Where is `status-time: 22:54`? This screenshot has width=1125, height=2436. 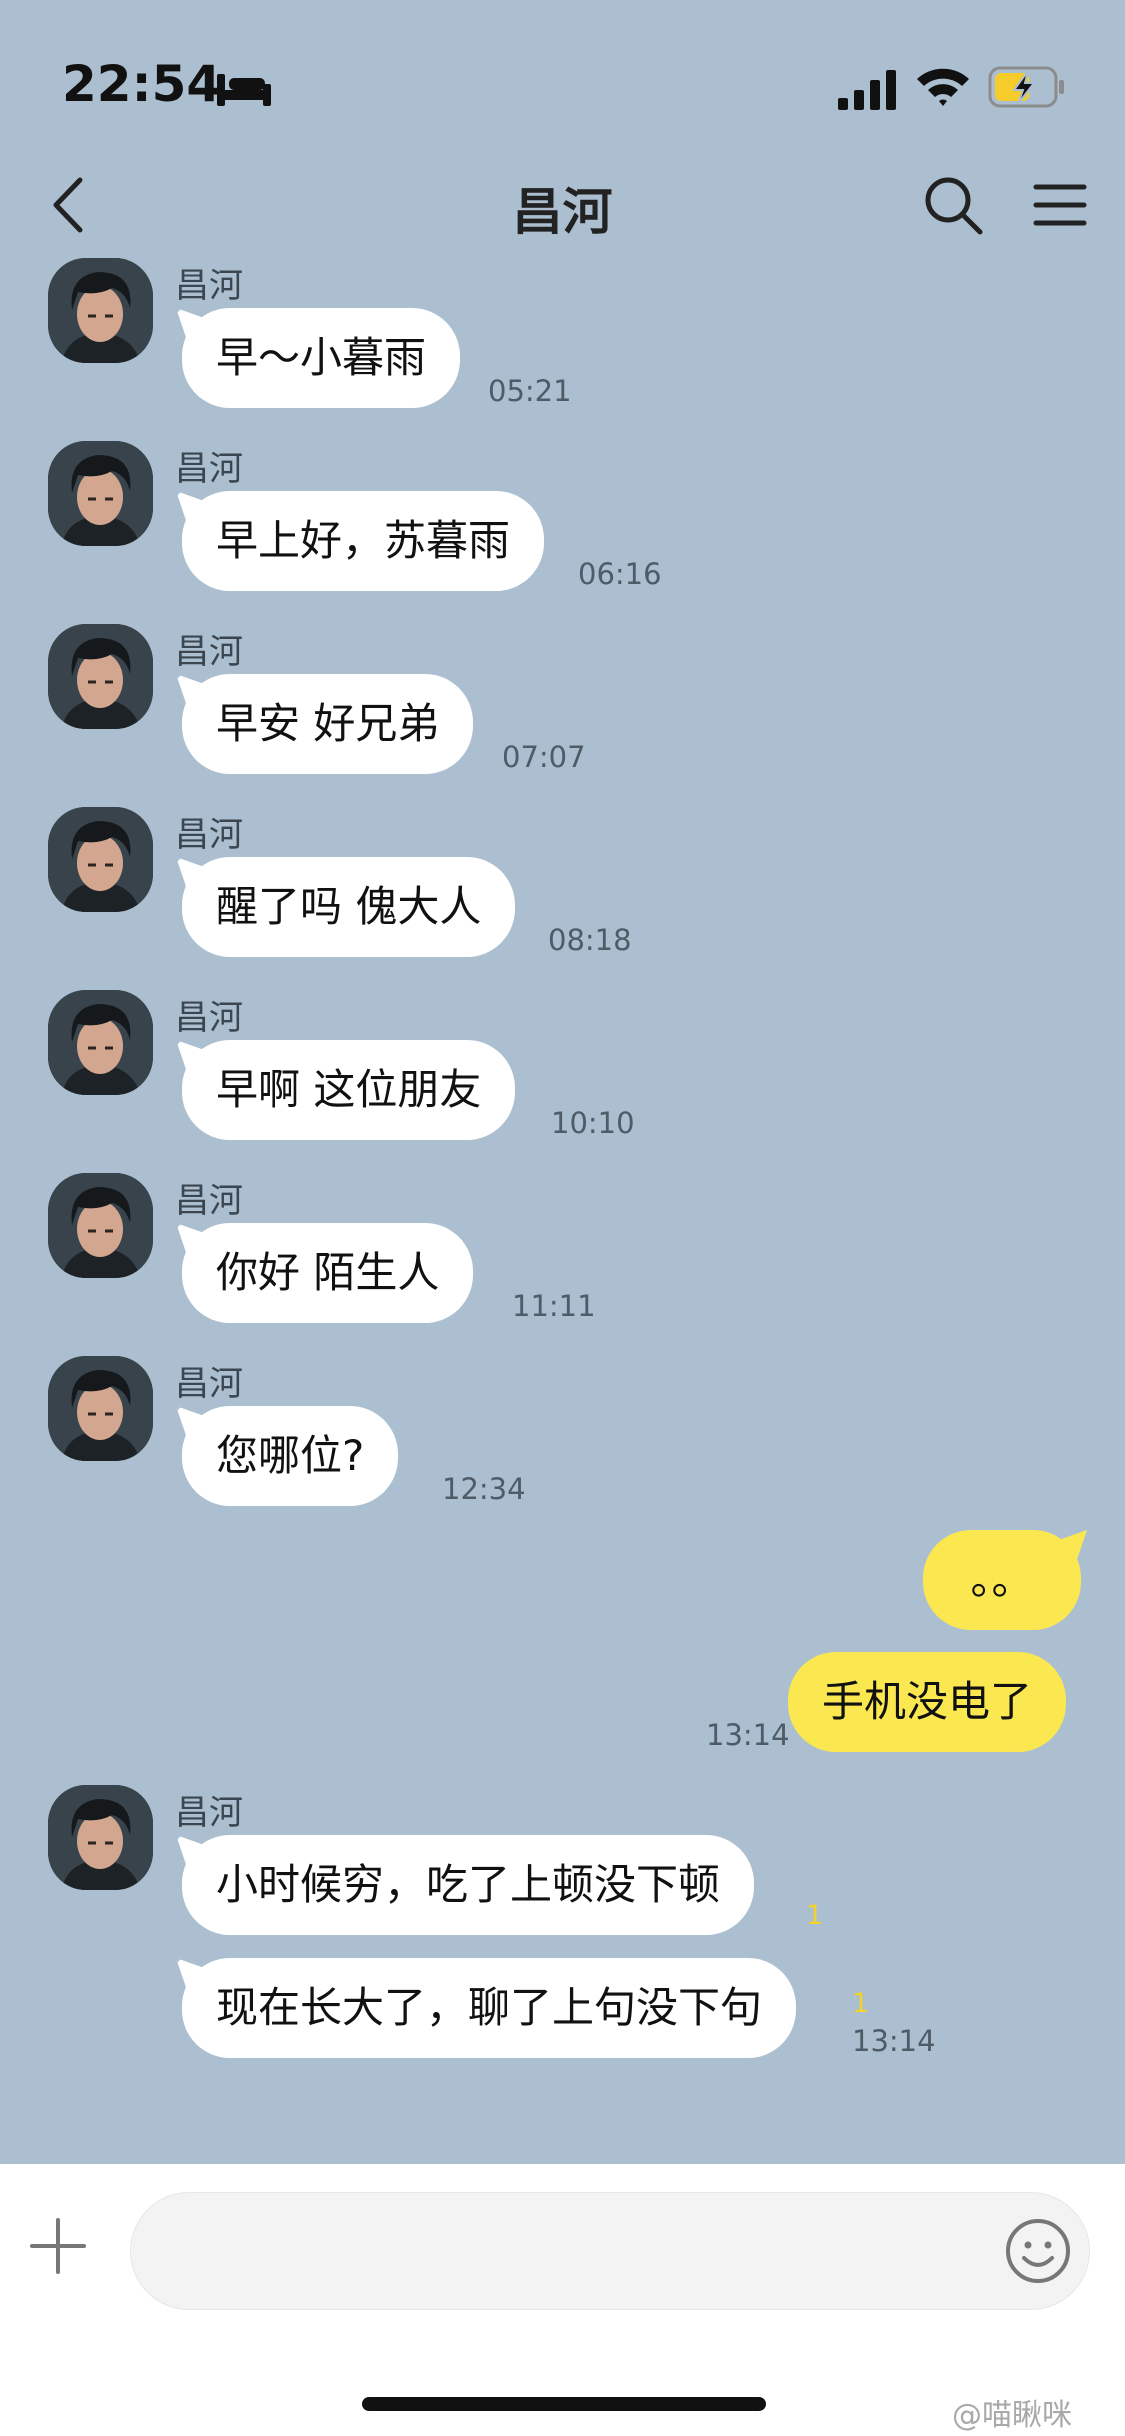 status-time: 22:54 is located at coordinates (142, 84).